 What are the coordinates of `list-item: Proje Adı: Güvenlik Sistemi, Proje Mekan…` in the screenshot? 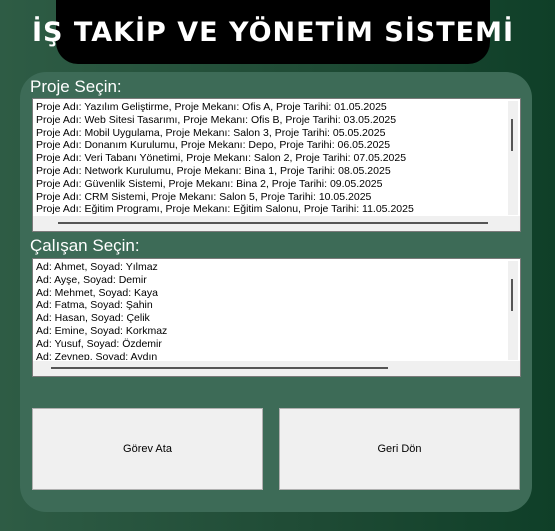 It's located at (271, 184).